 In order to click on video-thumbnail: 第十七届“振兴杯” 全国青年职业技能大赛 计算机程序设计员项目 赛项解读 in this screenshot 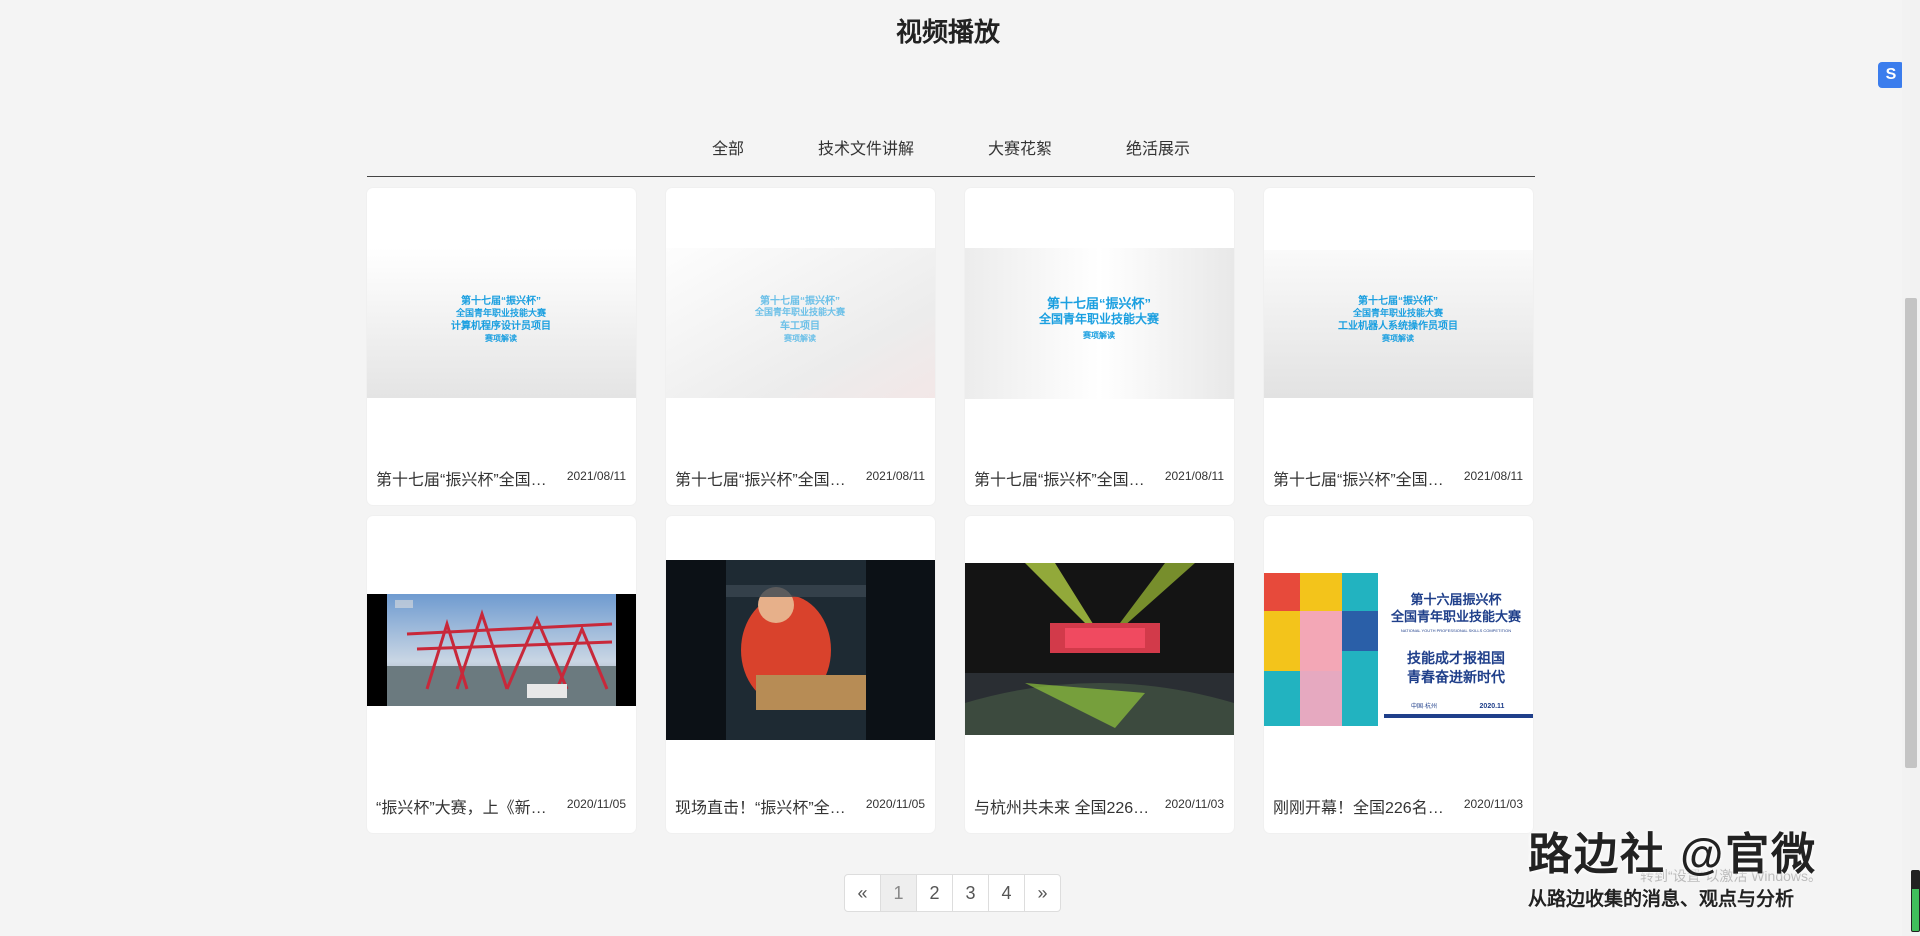, I will do `click(501, 323)`.